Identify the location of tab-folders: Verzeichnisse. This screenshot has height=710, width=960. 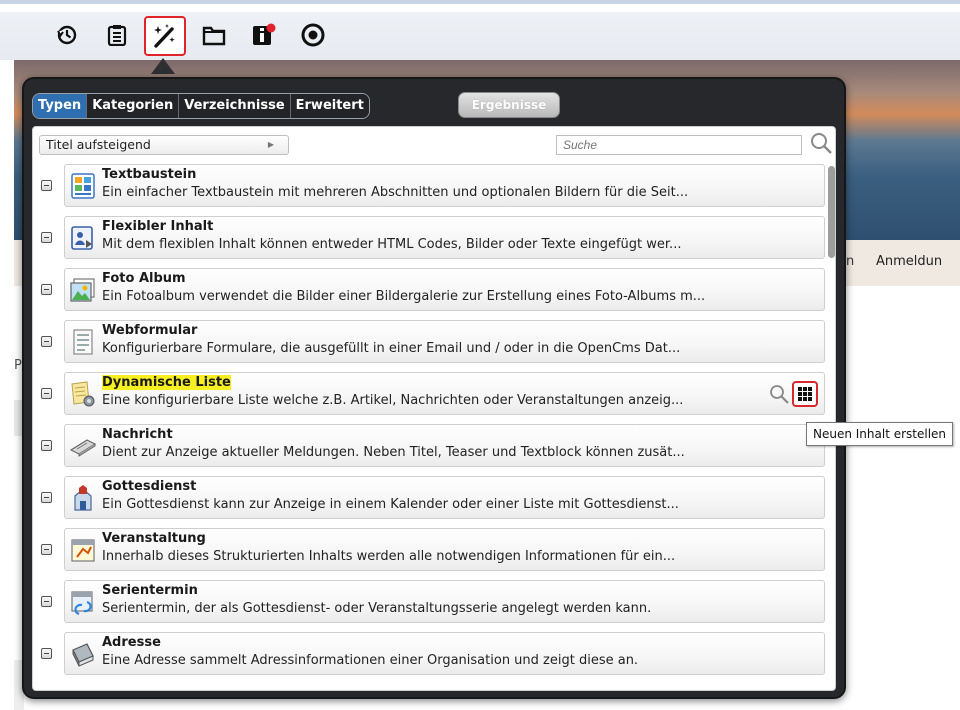
(235, 106).